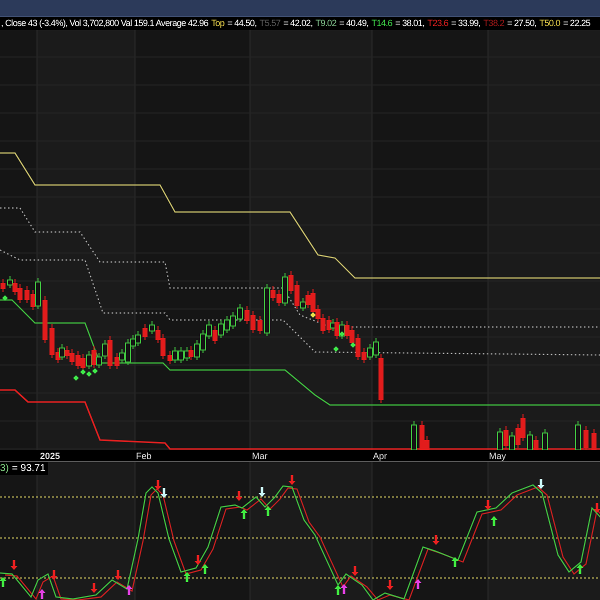 The height and width of the screenshot is (600, 600). I want to click on level-label: T50.0, so click(549, 23).